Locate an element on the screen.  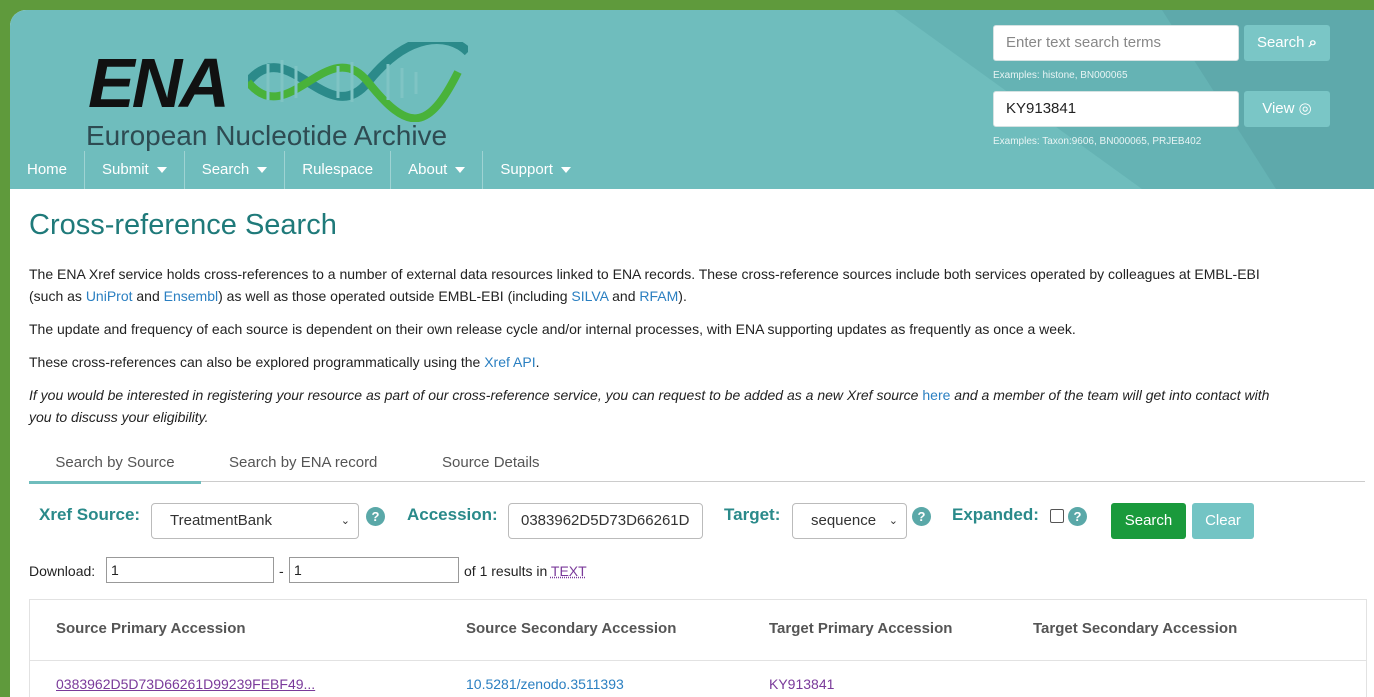
nav-support: Support is located at coordinates (535, 170).